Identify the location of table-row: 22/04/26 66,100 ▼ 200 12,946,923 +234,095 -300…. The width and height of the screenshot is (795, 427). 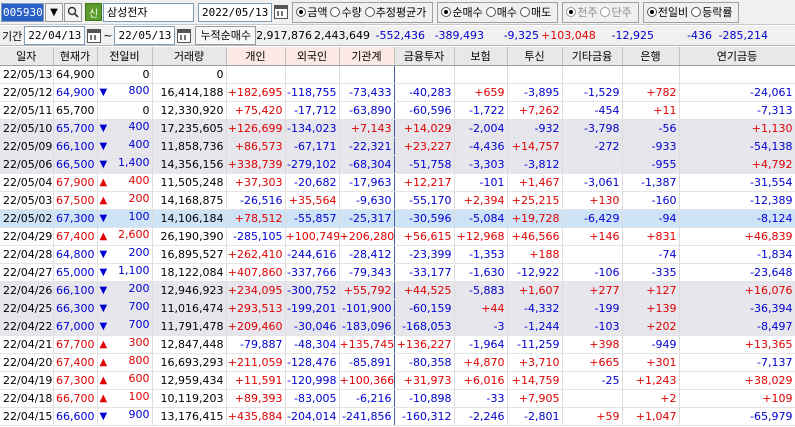
(397, 290).